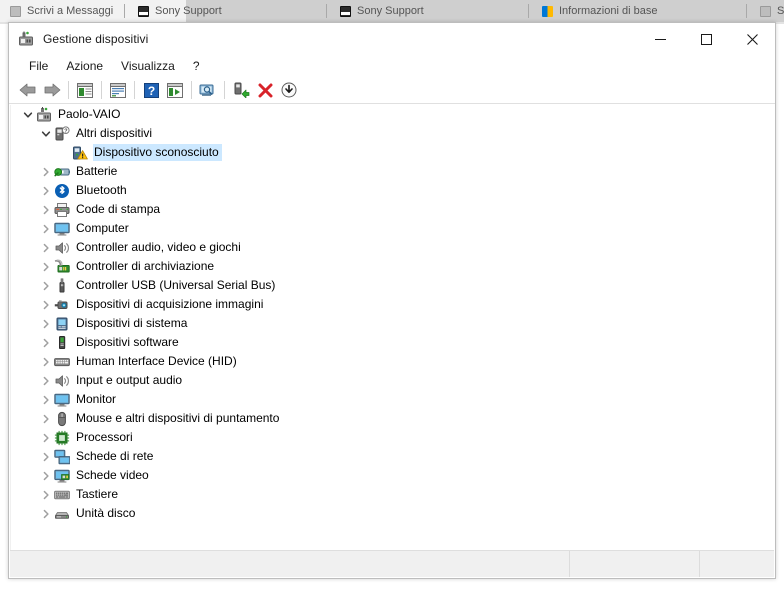 This screenshot has width=784, height=593. I want to click on network-adapter-icon, so click(62, 457).